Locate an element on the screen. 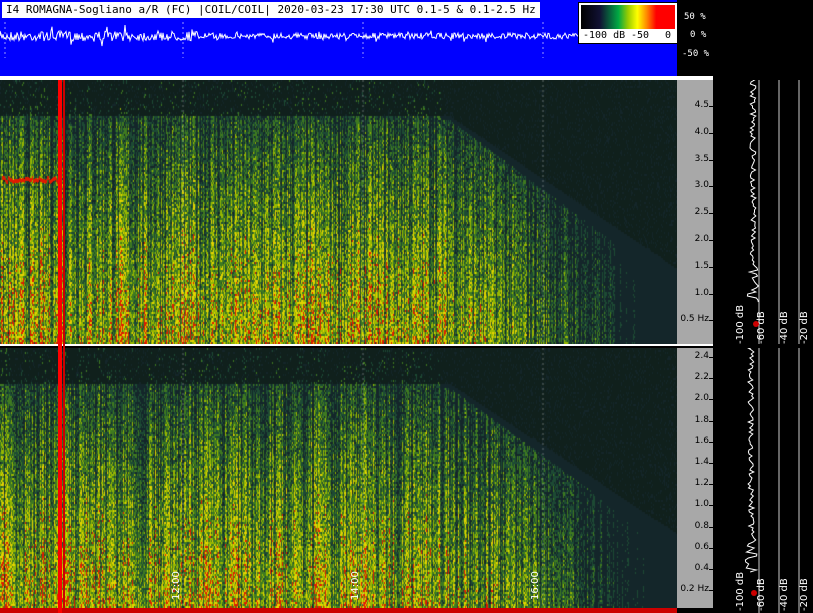  frequency-tick-label: 0.6 is located at coordinates (701, 546).